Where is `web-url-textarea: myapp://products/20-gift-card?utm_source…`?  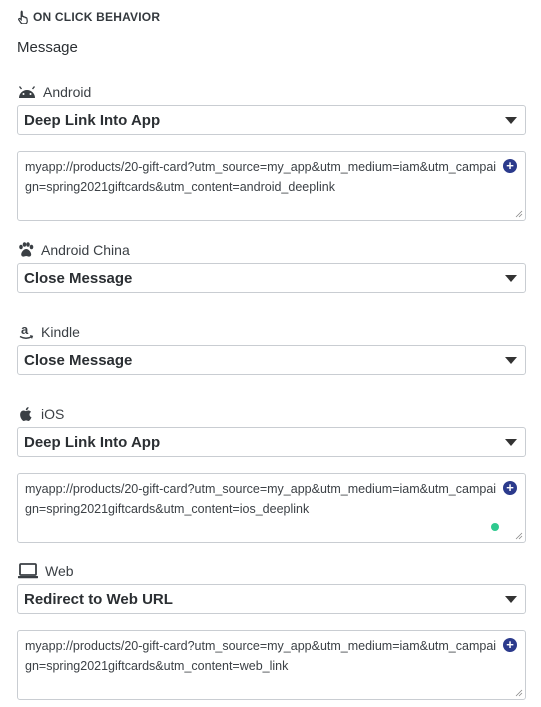
web-url-textarea: myapp://products/20-gift-card?utm_source… is located at coordinates (271, 665).